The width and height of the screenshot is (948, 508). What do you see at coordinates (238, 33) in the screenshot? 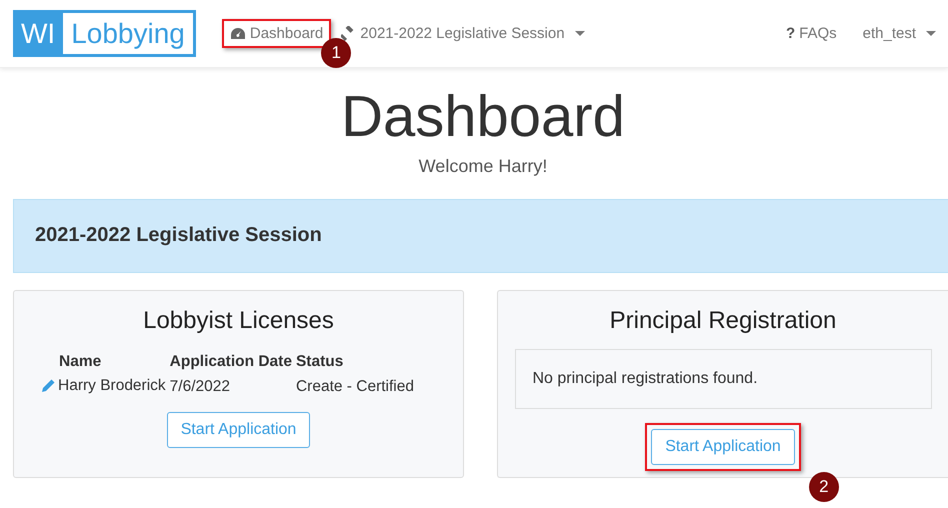
I see `gauge-icon` at bounding box center [238, 33].